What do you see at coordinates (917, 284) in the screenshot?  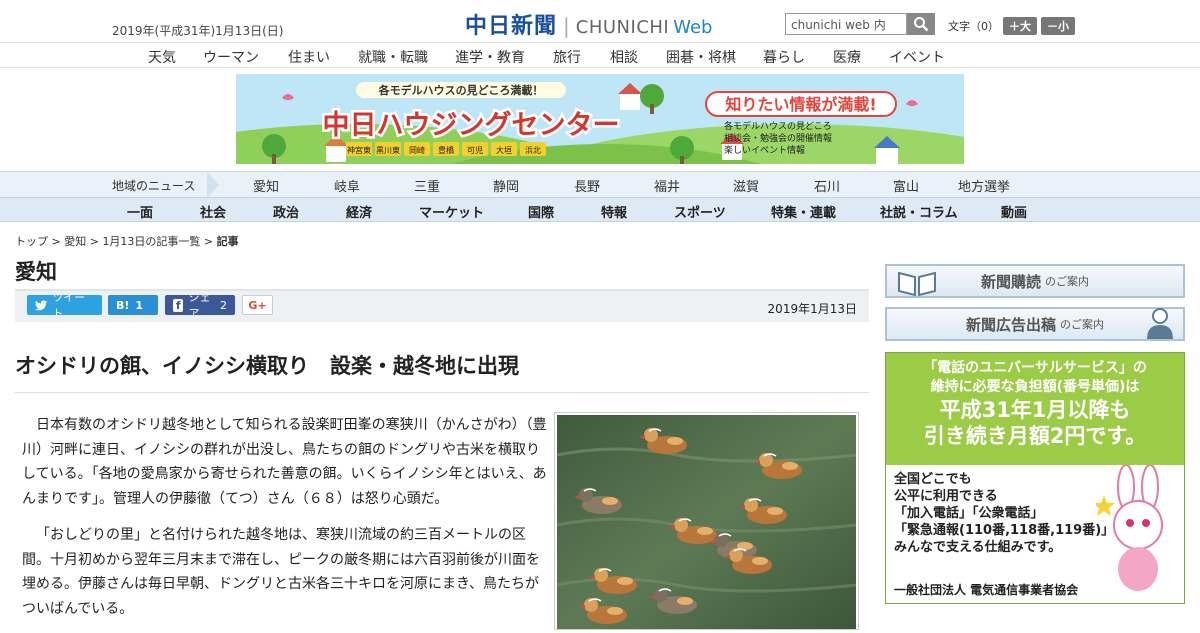 I see `book-icon` at bounding box center [917, 284].